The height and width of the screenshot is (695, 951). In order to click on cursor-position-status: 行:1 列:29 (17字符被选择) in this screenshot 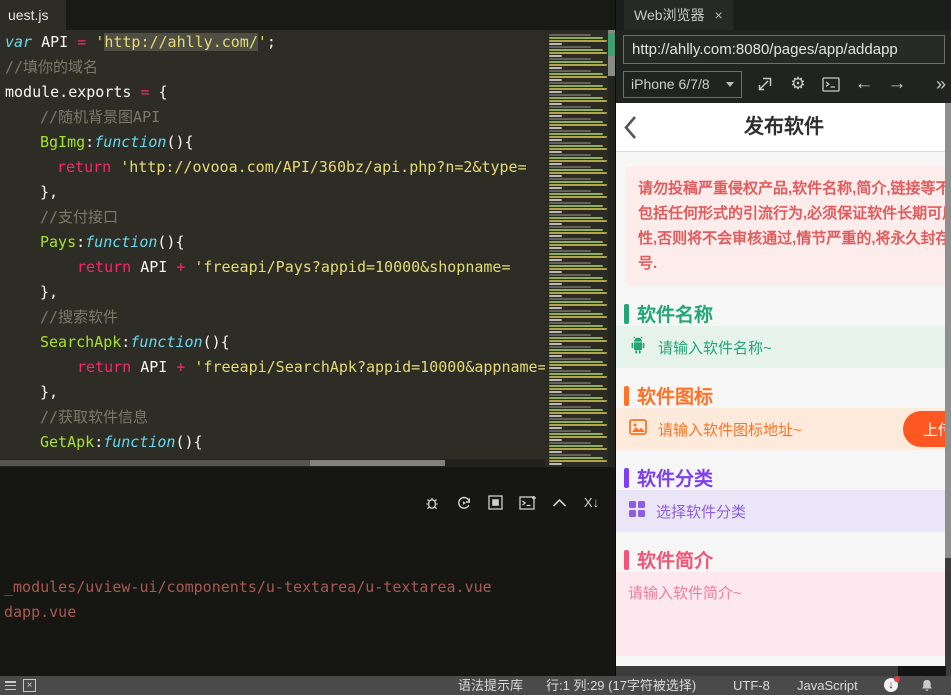, I will do `click(621, 685)`.